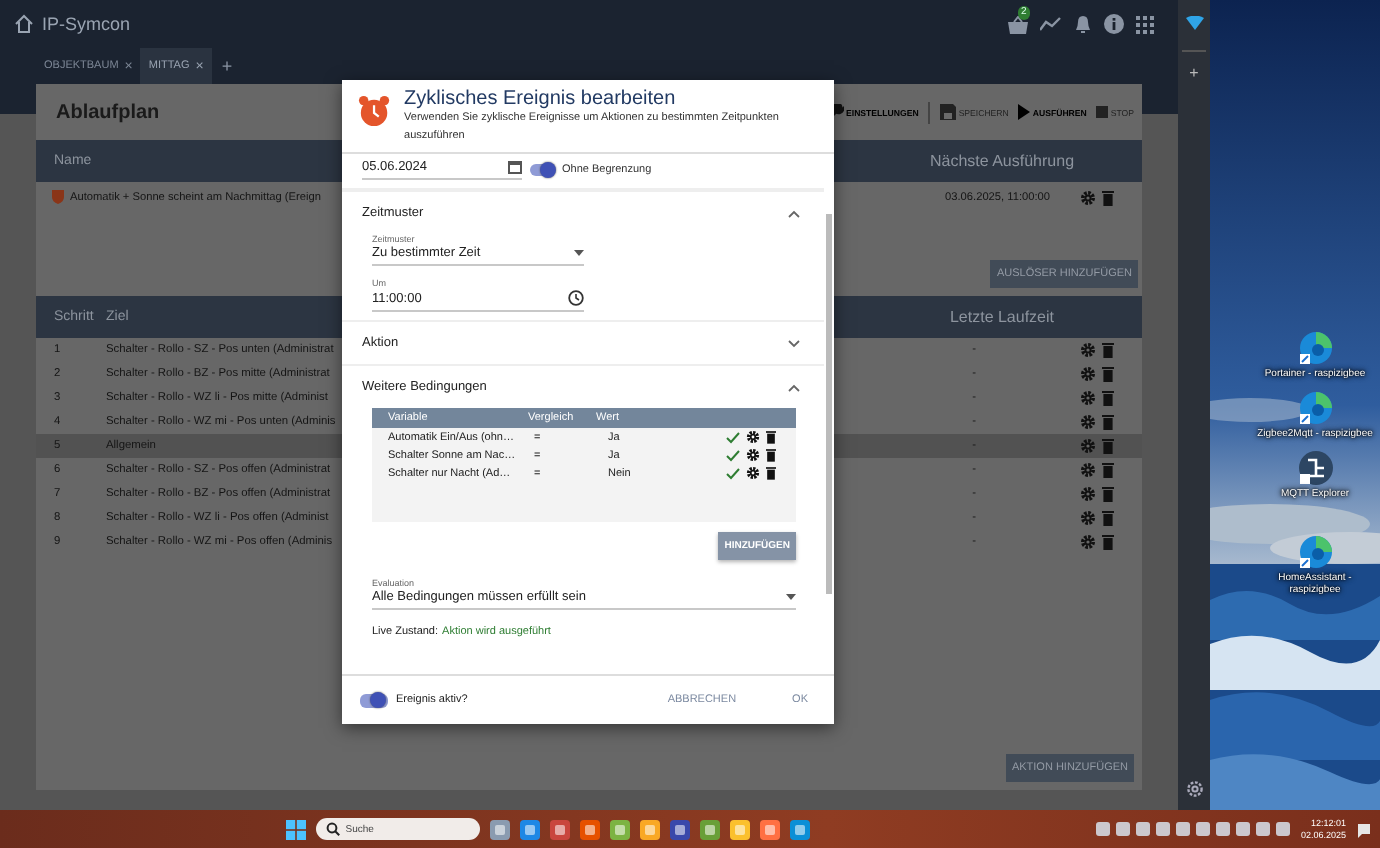  What do you see at coordinates (332, 829) in the screenshot?
I see `search-icon` at bounding box center [332, 829].